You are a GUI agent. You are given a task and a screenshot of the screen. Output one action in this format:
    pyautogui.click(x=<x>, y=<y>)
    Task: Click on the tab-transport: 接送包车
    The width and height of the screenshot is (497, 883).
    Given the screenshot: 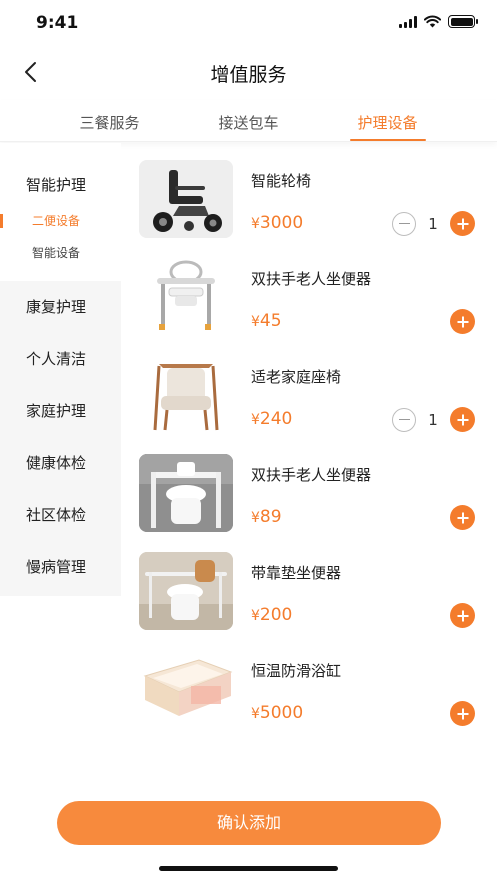 What is the action you would take?
    pyautogui.click(x=249, y=120)
    